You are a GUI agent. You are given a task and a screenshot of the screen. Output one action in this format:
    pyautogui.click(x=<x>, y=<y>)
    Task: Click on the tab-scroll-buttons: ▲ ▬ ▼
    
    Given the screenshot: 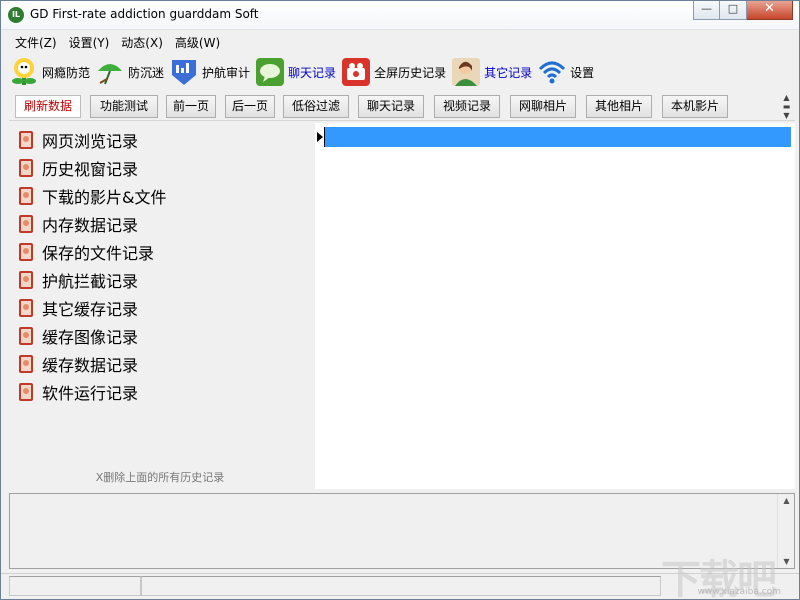 What is the action you would take?
    pyautogui.click(x=786, y=106)
    